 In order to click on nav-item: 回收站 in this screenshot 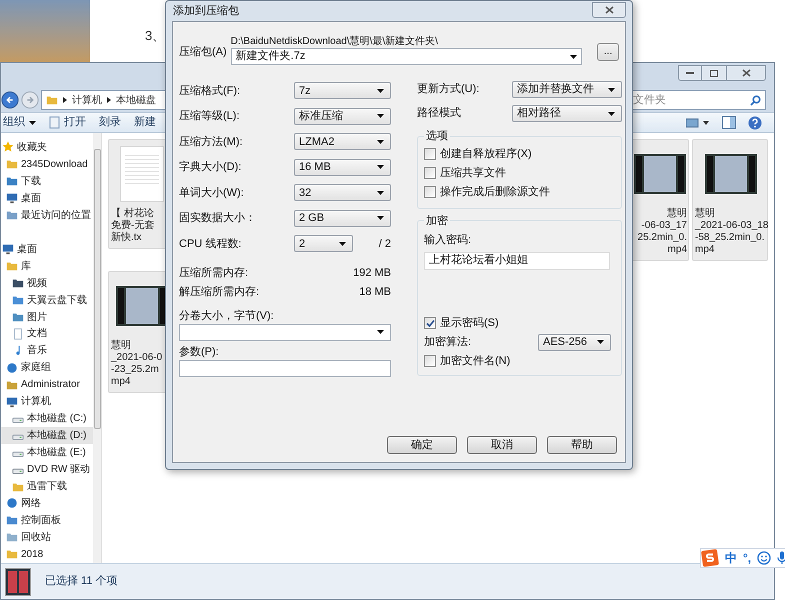, I will do `click(47, 537)`.